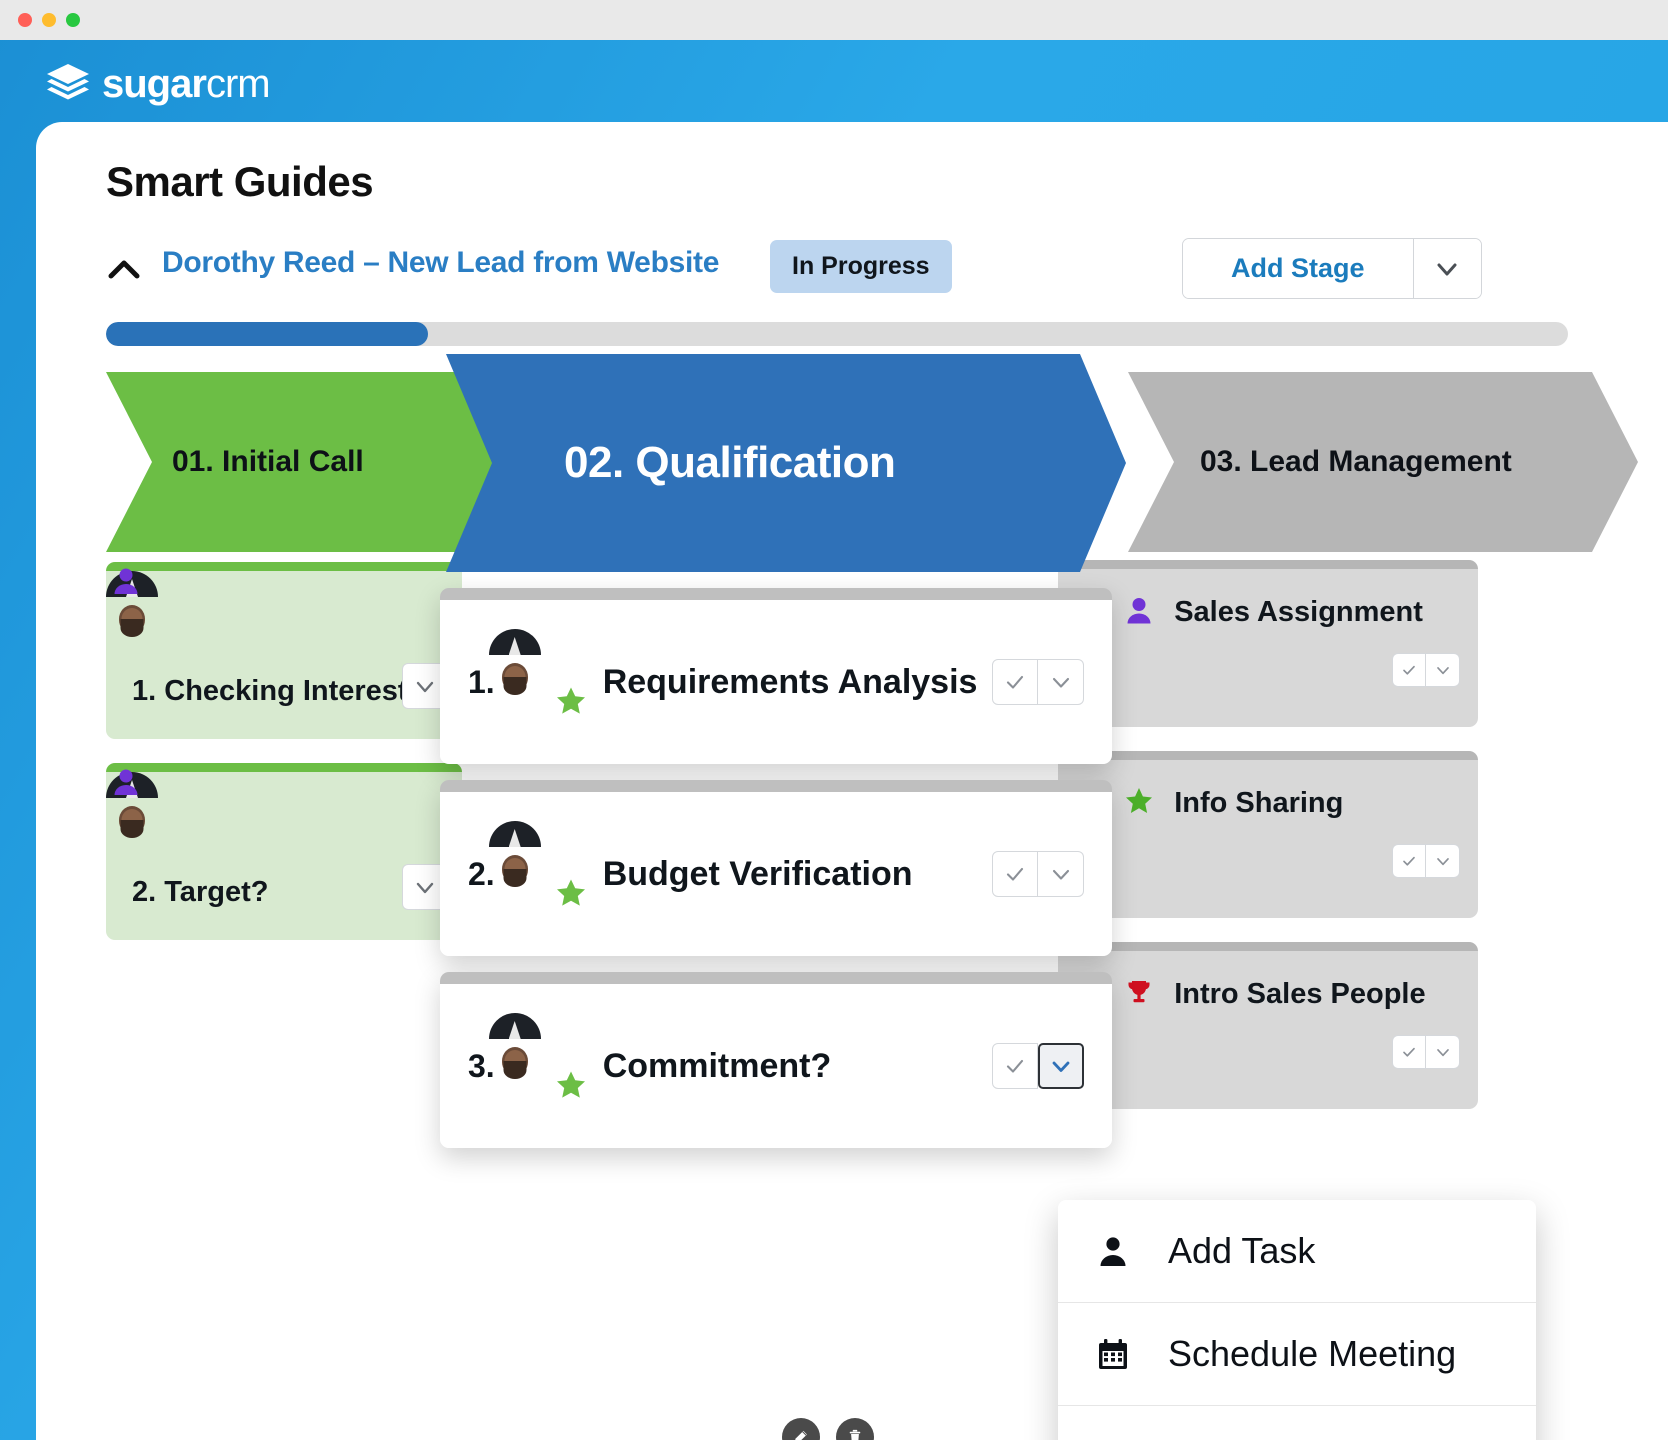 Image resolution: width=1668 pixels, height=1440 pixels. Describe the element at coordinates (481, 1065) in the screenshot. I see `task-number: 3.` at that location.